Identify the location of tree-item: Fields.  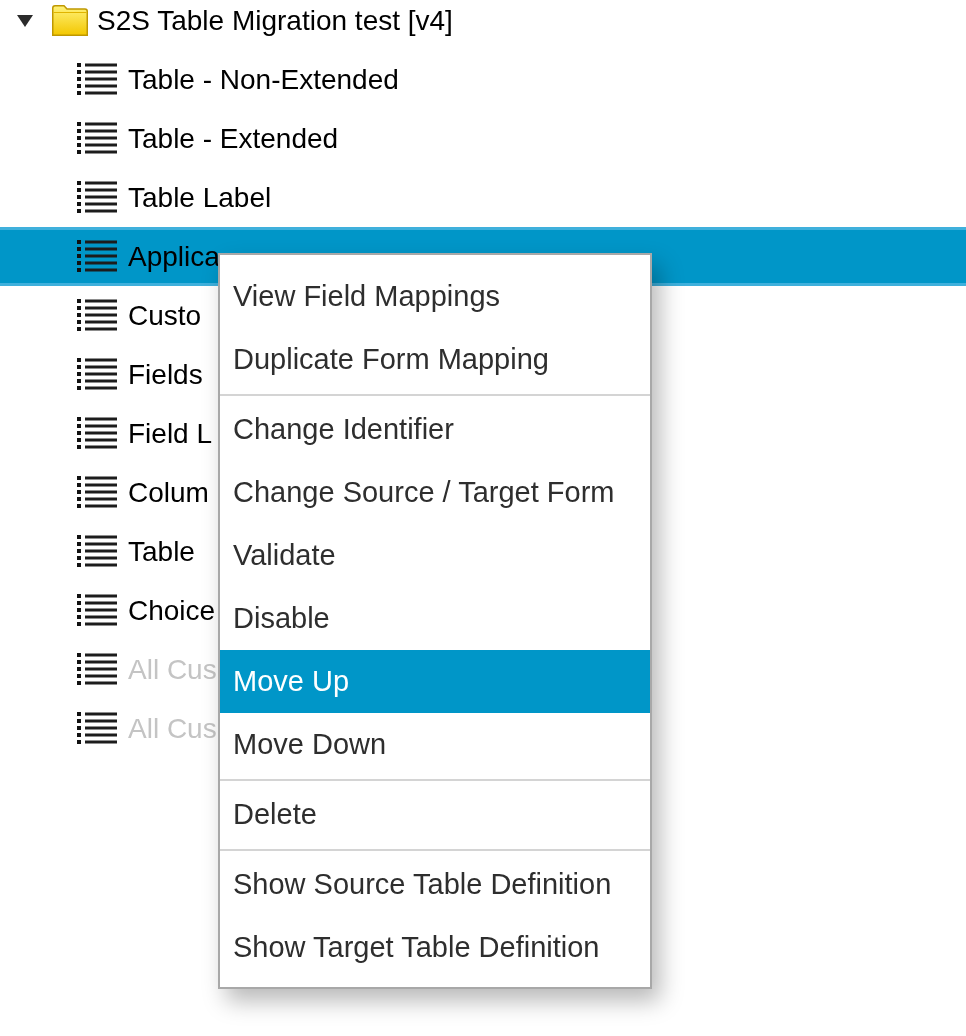
(140, 374).